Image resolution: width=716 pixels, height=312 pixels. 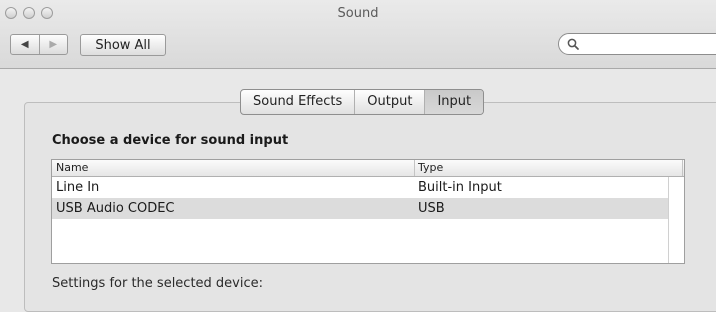 What do you see at coordinates (170, 140) in the screenshot?
I see `section-heading: Choose a device for sound input` at bounding box center [170, 140].